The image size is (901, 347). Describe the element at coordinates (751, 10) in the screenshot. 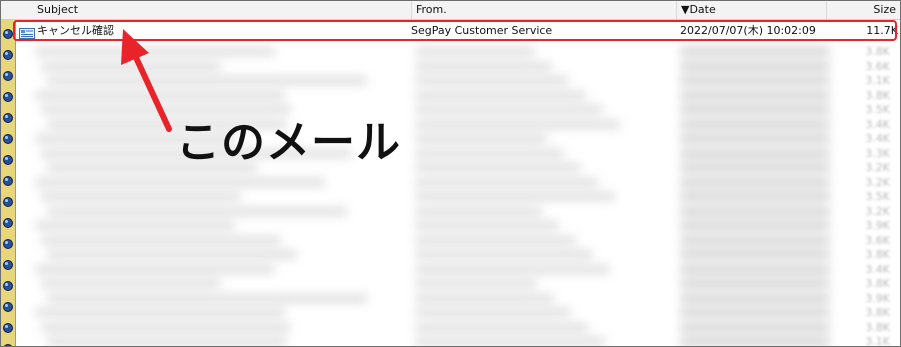

I see `date-column-header: ▼Date` at that location.